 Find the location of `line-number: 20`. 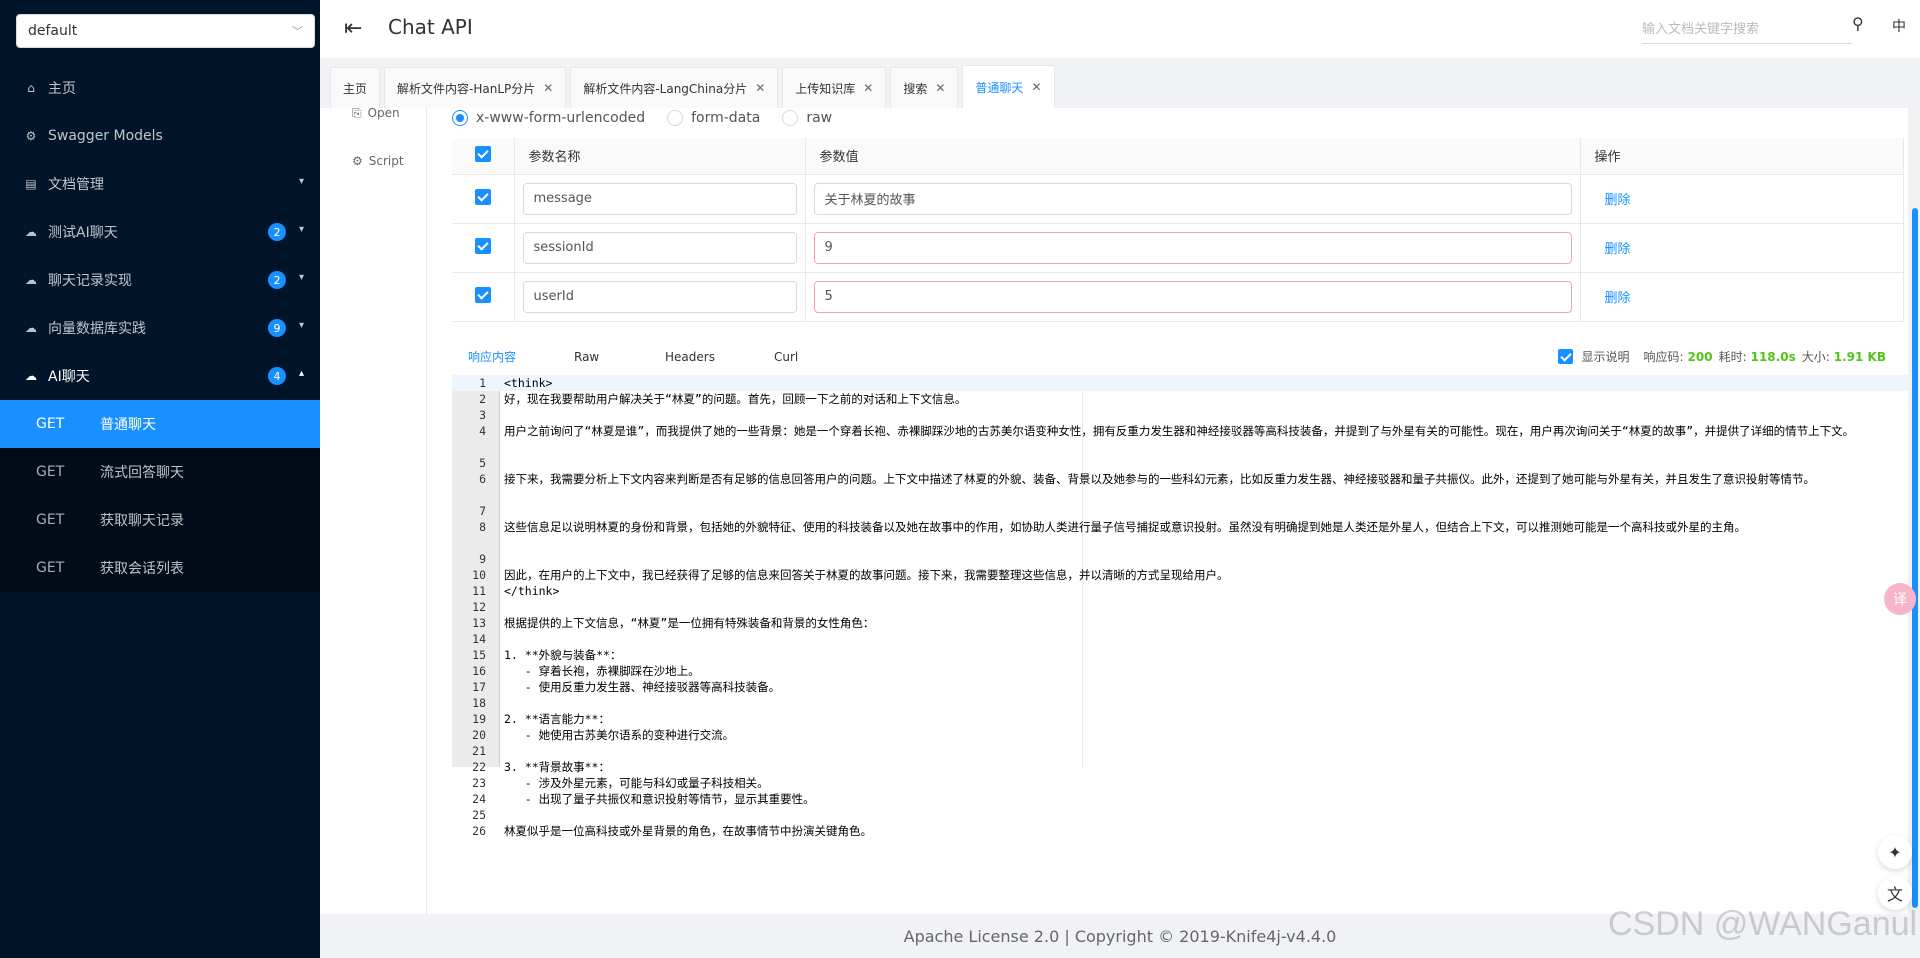

line-number: 20 is located at coordinates (479, 735).